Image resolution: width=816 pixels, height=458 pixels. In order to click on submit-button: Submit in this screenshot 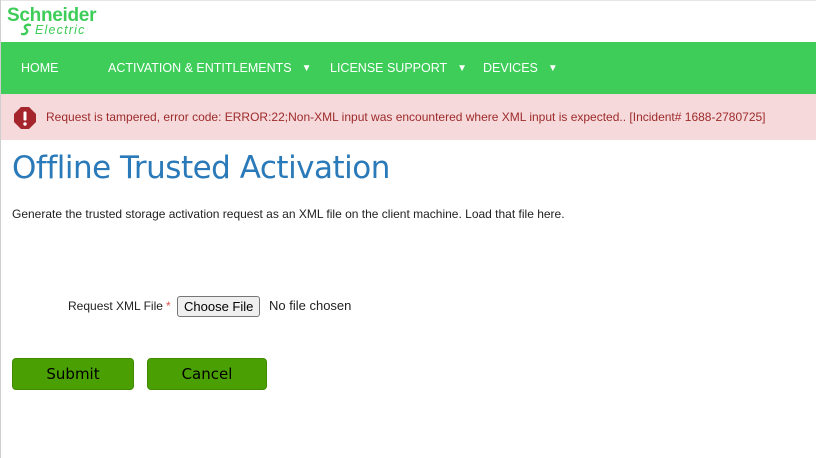, I will do `click(73, 374)`.